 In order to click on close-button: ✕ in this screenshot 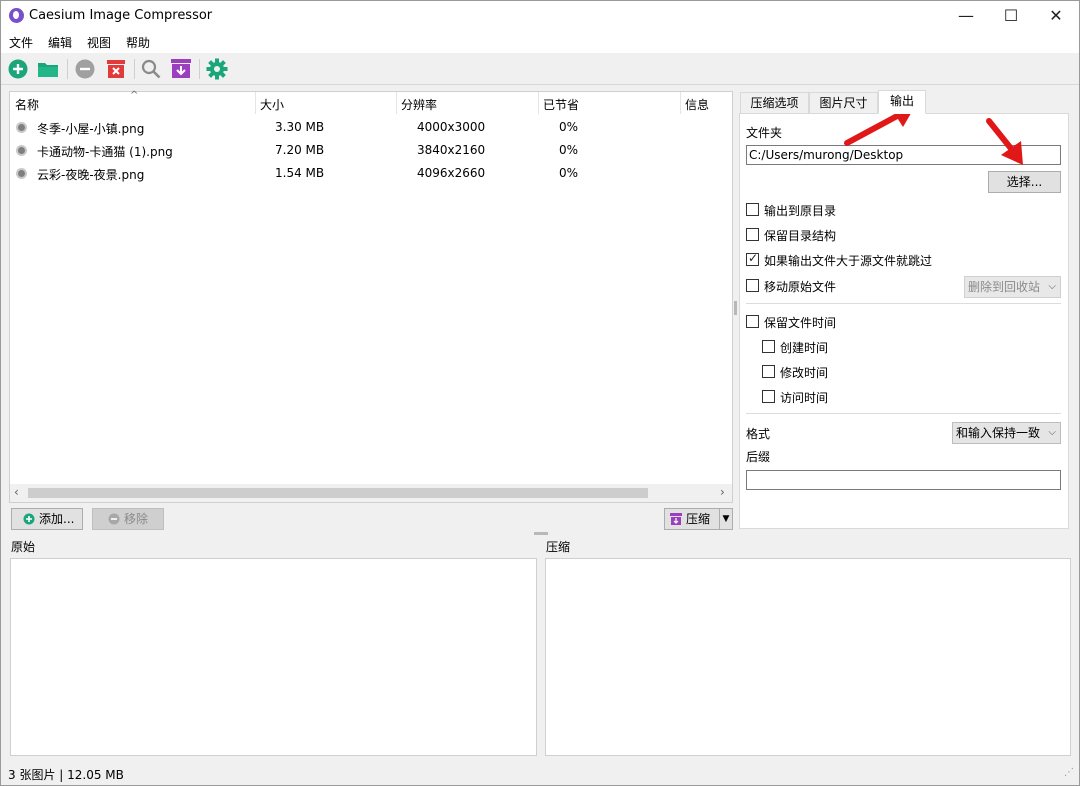, I will do `click(1056, 16)`.